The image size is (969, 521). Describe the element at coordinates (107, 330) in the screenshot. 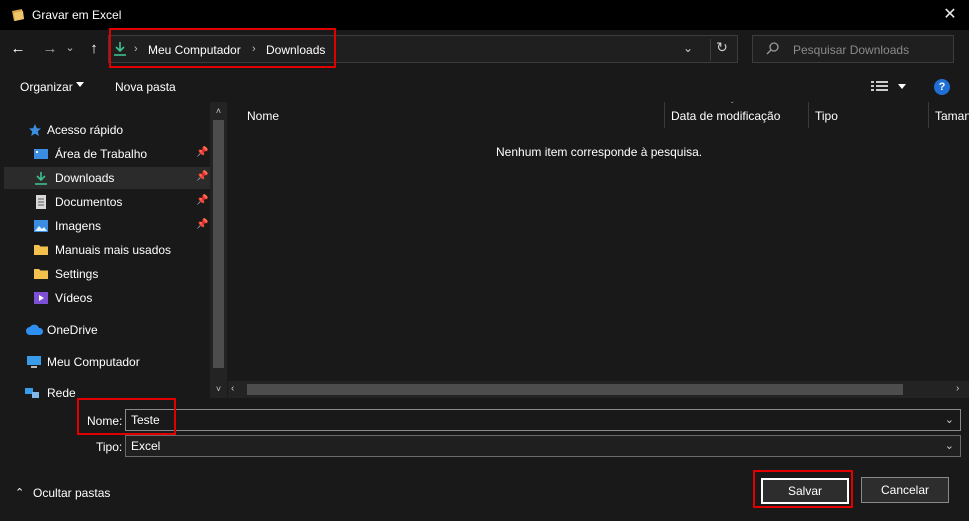

I see `sidebar-item-onedrive: OneDrive` at that location.